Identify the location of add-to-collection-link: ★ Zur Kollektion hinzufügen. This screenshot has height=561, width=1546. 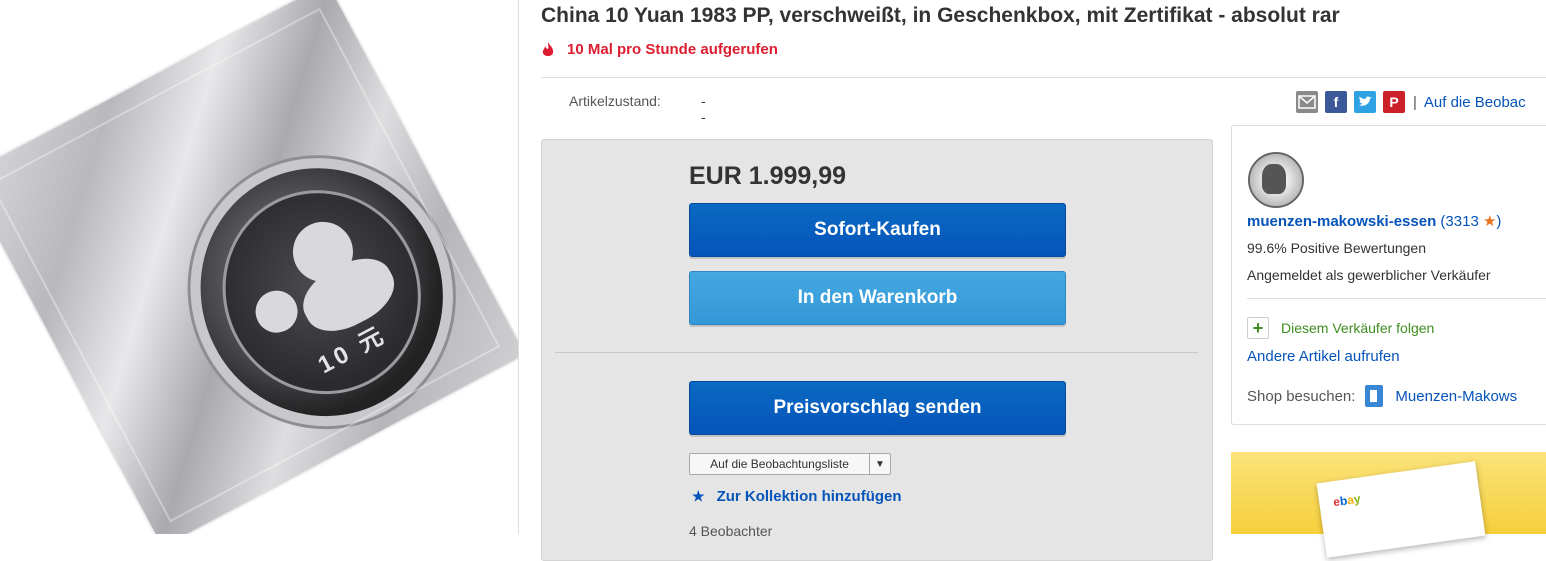
(797, 496).